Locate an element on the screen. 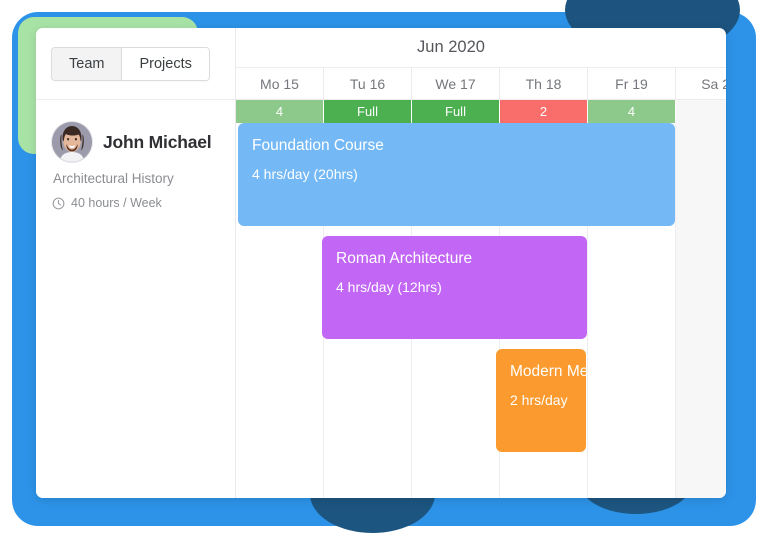  calendar-day-header-row: Mo 15Tu 16We 17Th 18Fr 19Sa 20 is located at coordinates (481, 83).